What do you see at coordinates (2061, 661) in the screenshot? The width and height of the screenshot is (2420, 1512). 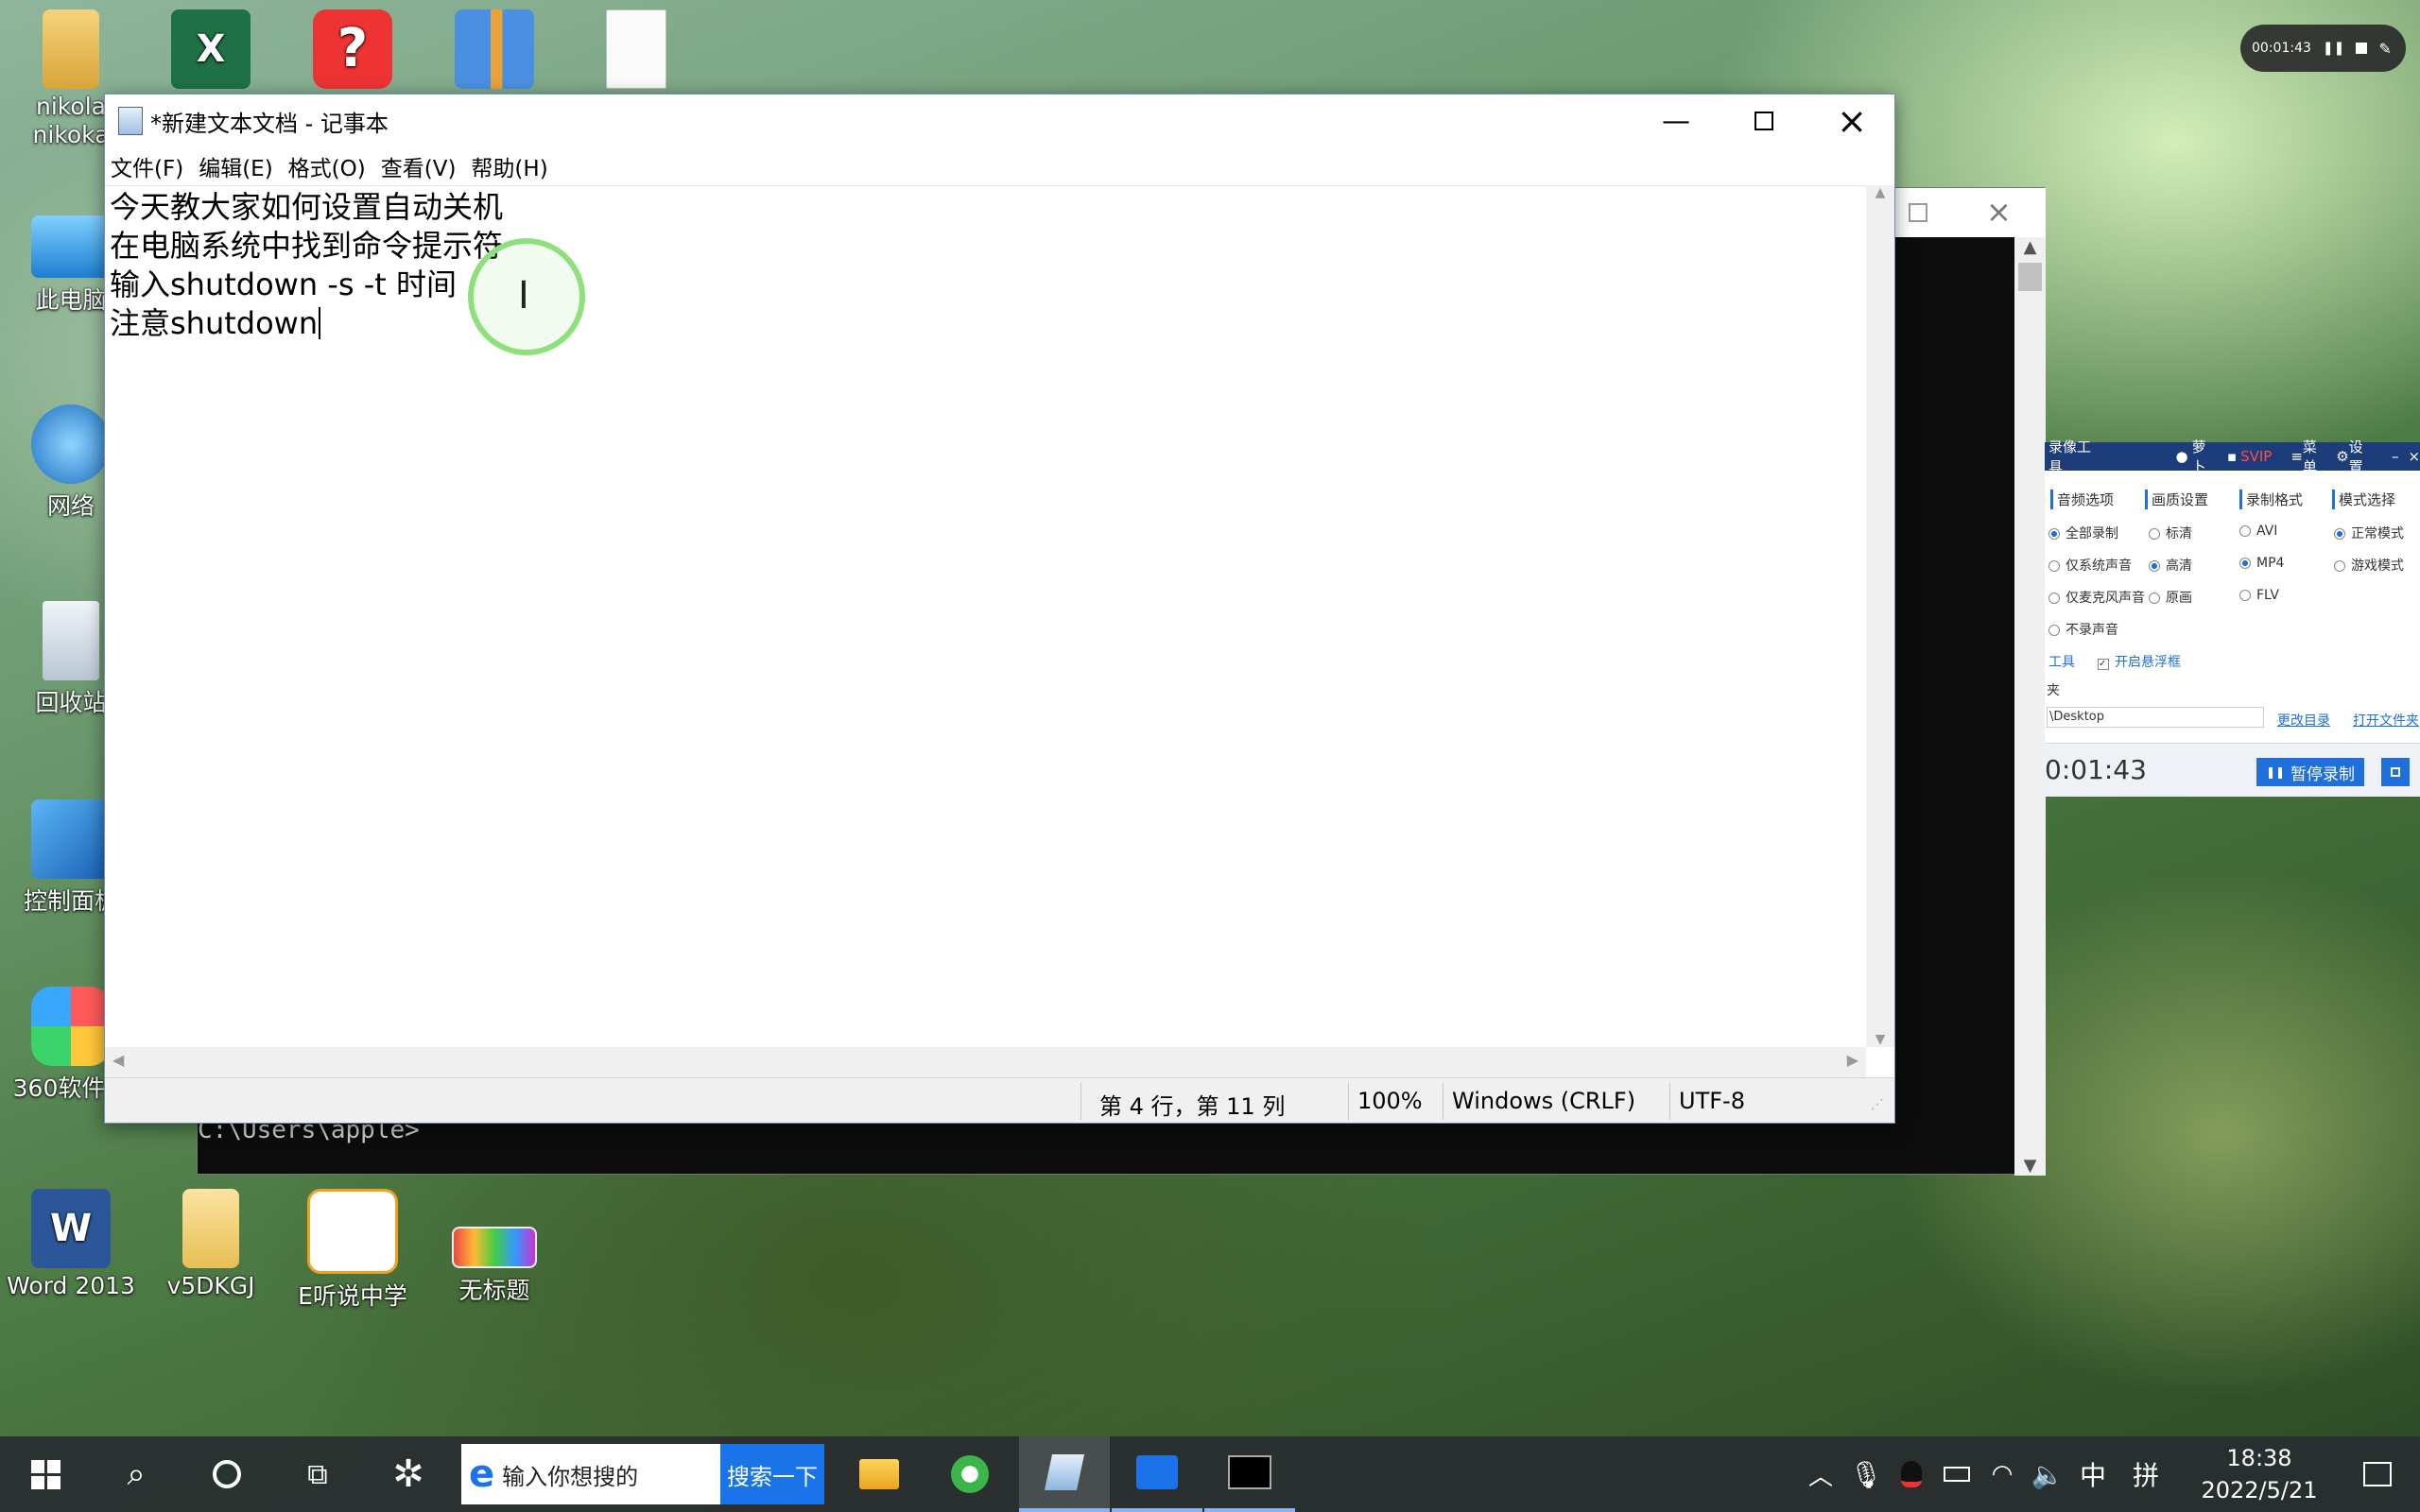 I see `tools-link: 工具` at bounding box center [2061, 661].